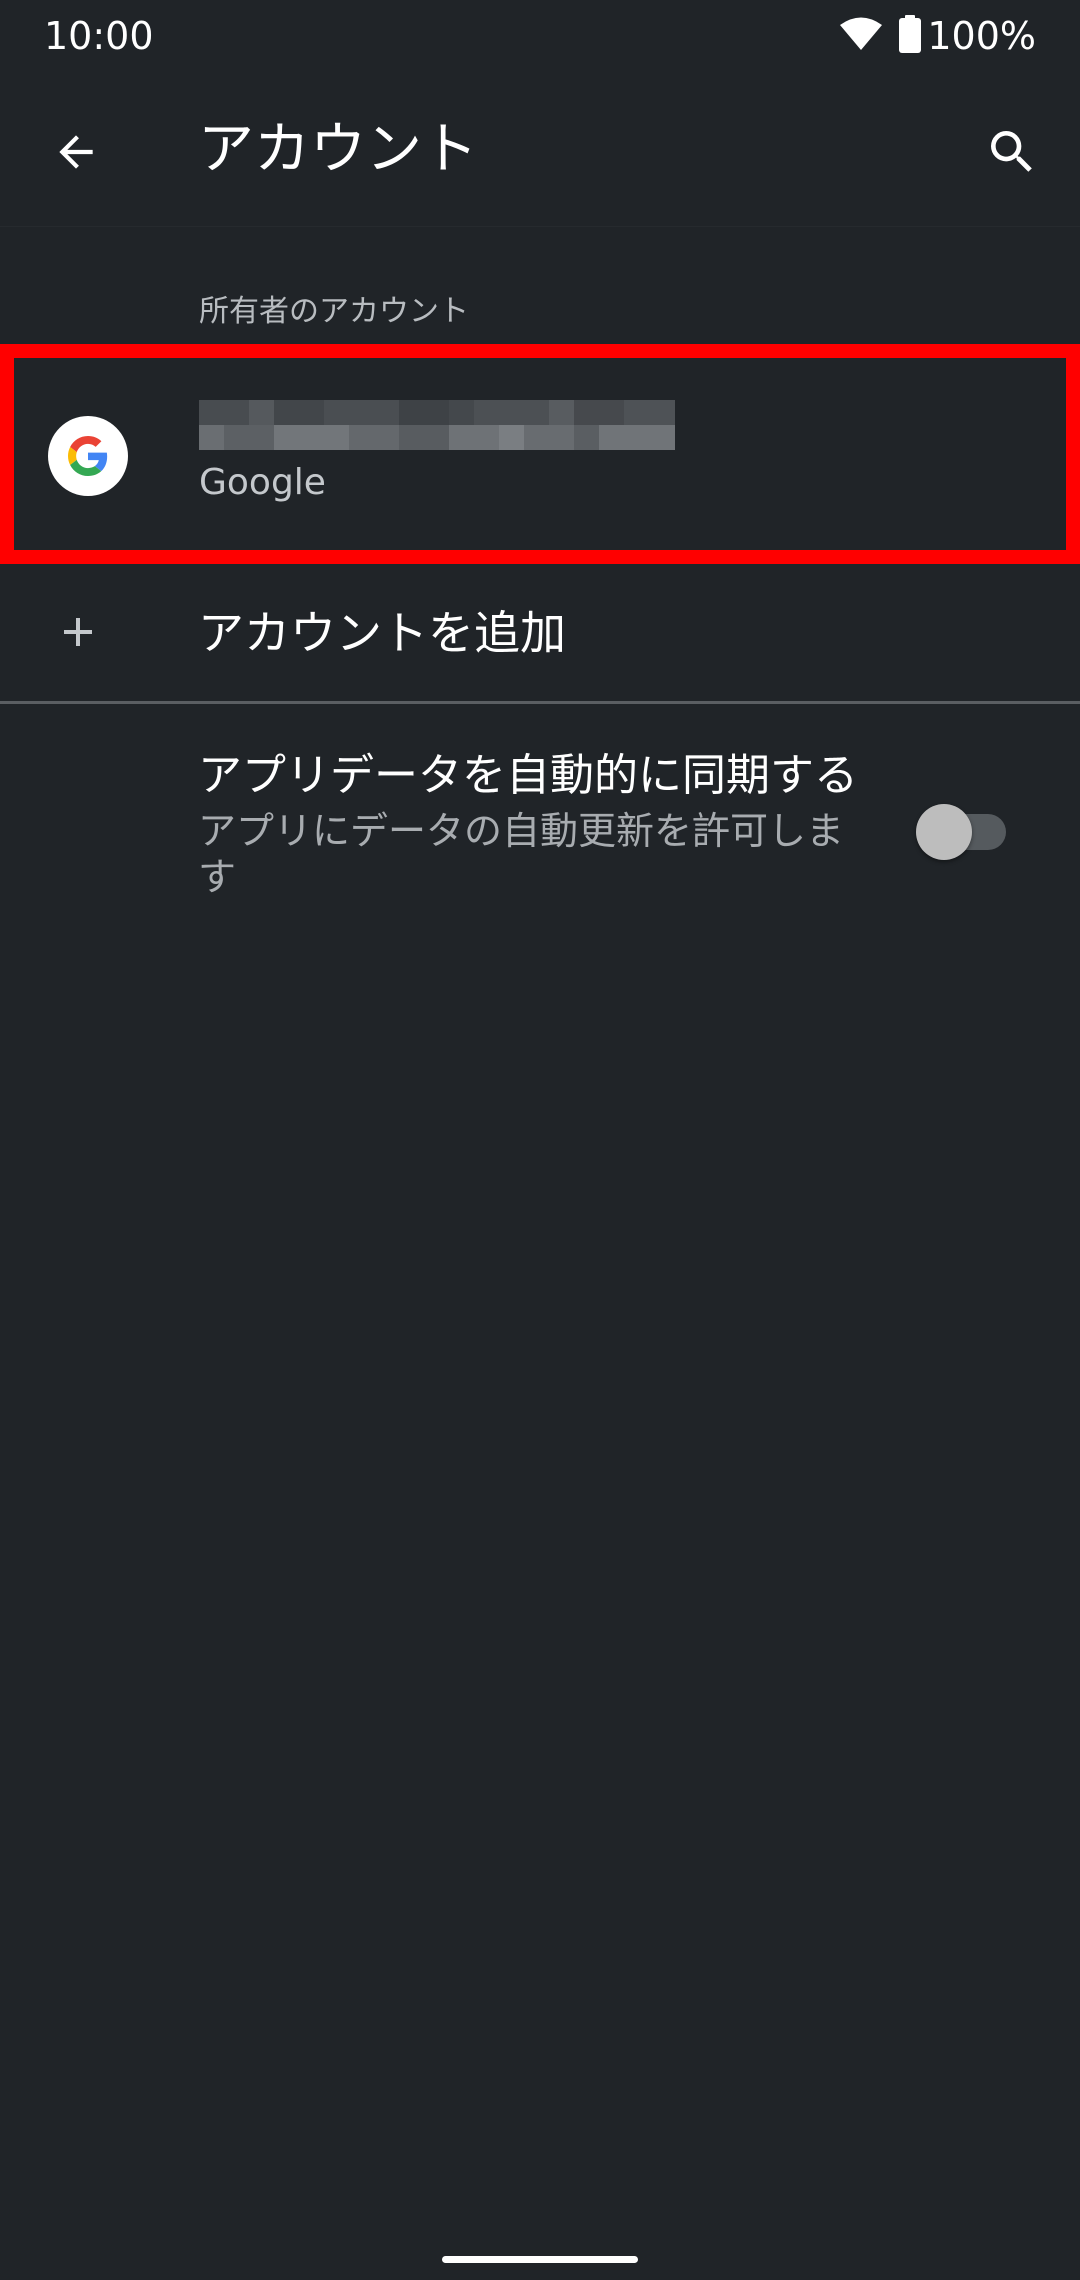 This screenshot has height=2280, width=1080. What do you see at coordinates (540, 2259) in the screenshot?
I see `navigation-gesture-bar` at bounding box center [540, 2259].